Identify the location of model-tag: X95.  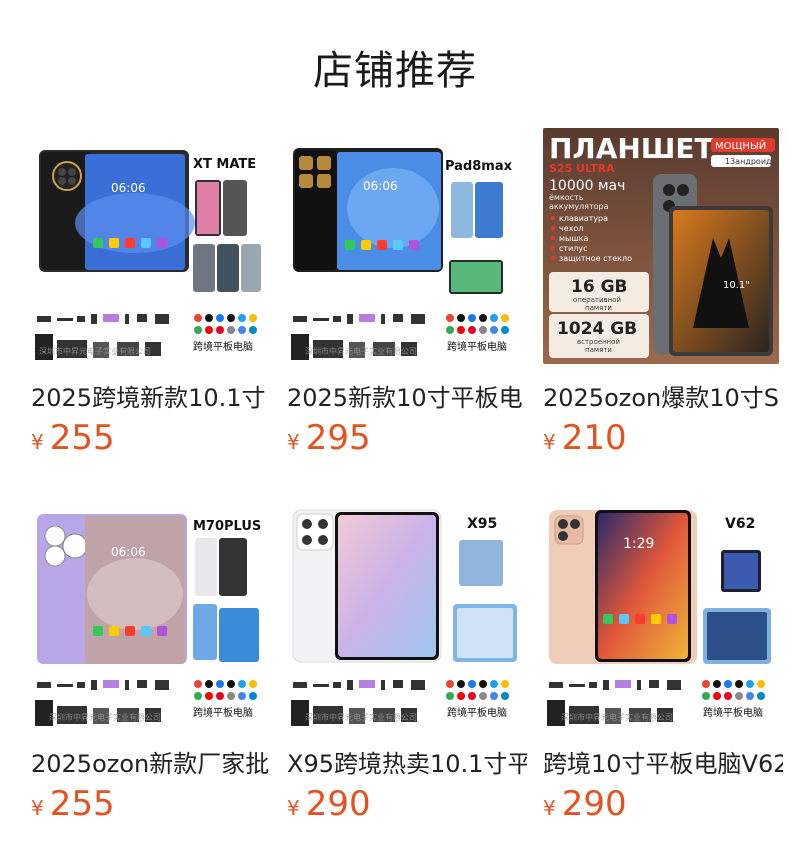
(482, 524).